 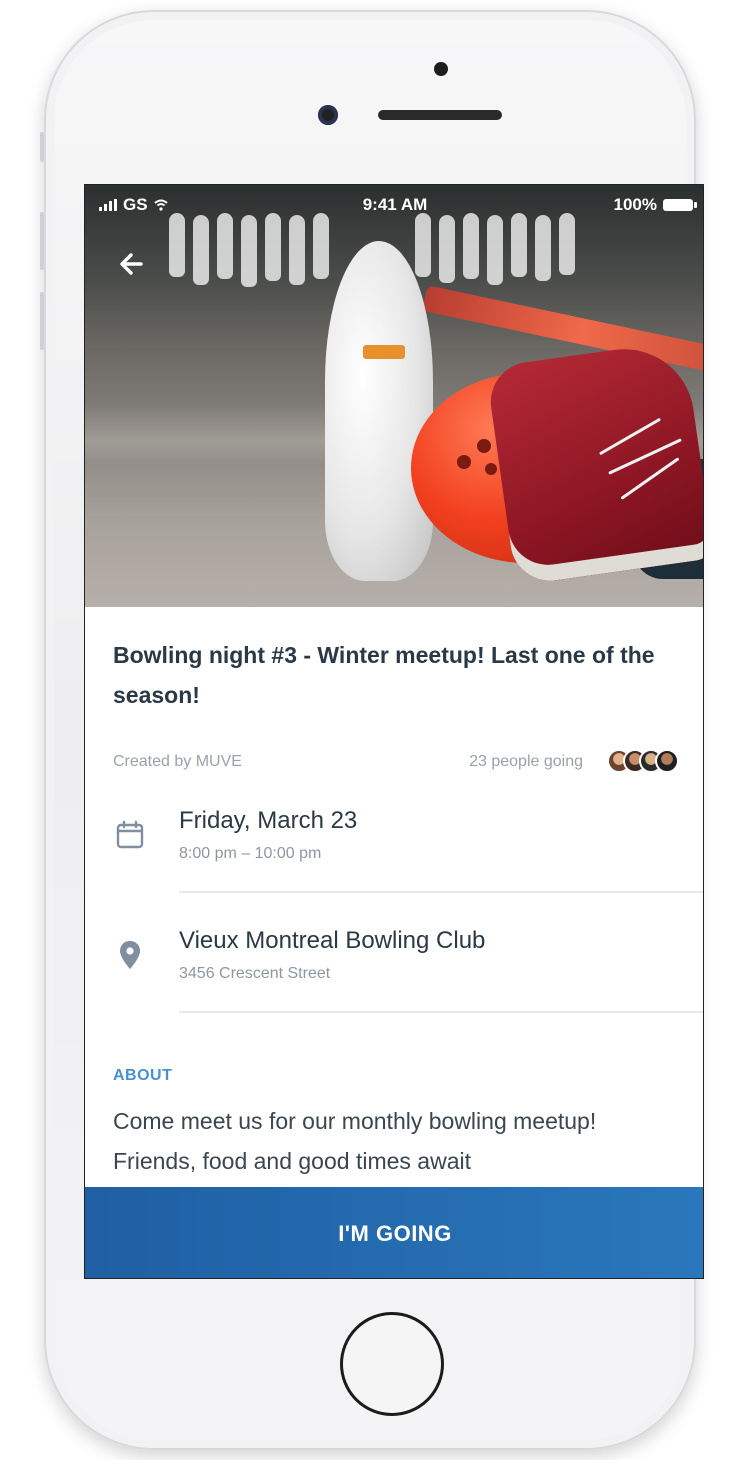 I want to click on volume-down-button, so click(x=42, y=321).